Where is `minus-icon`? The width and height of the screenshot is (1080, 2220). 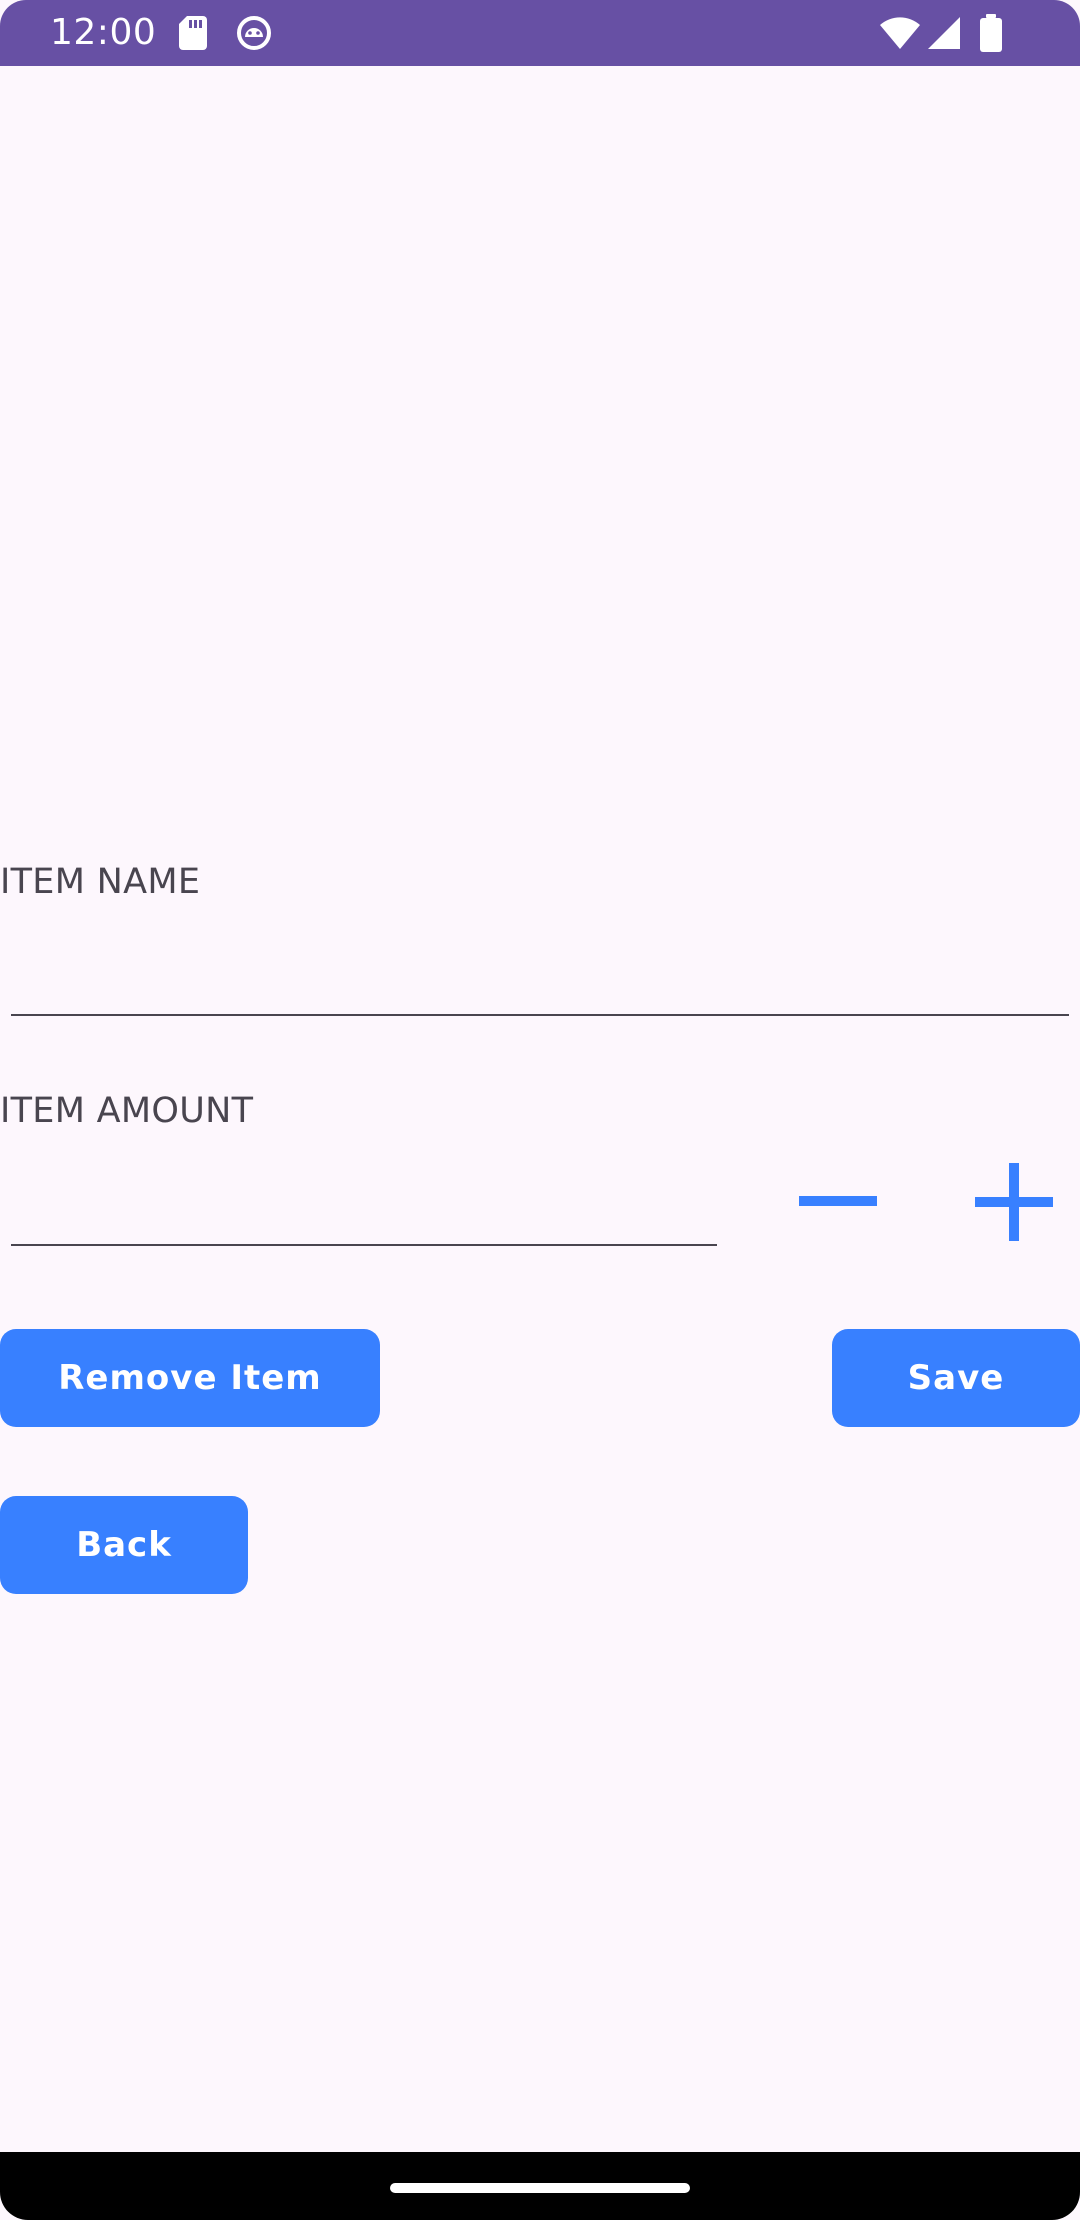 minus-icon is located at coordinates (838, 1201).